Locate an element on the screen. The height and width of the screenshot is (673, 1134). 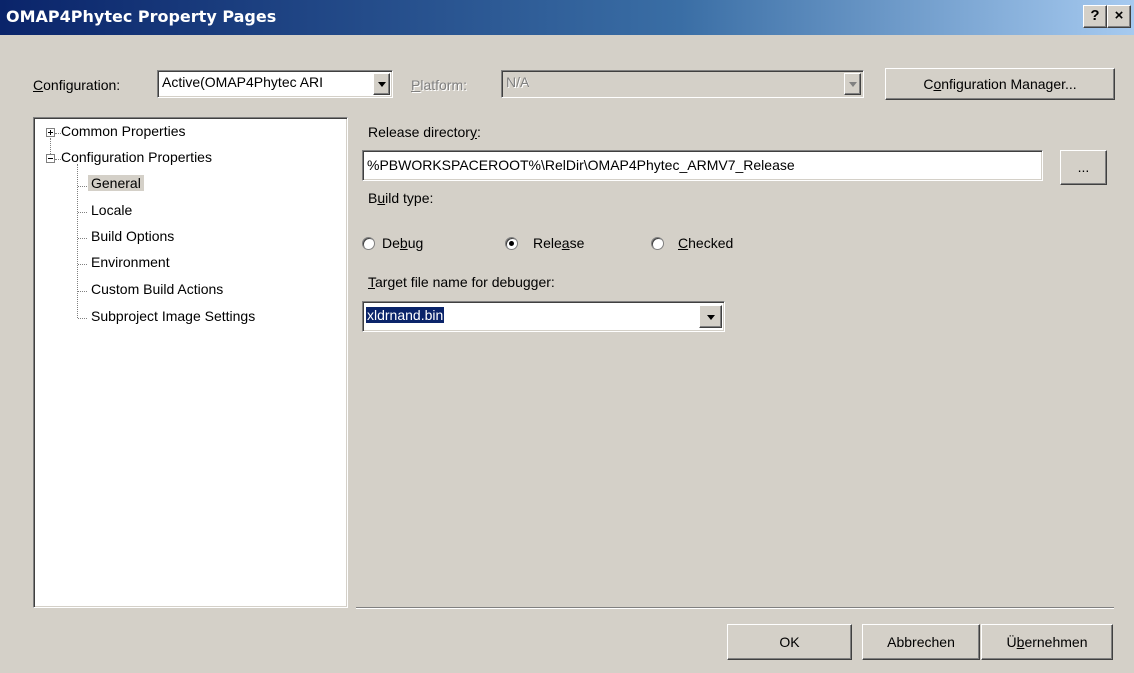
tree-item-common-properties: Common Properties is located at coordinates (123, 131).